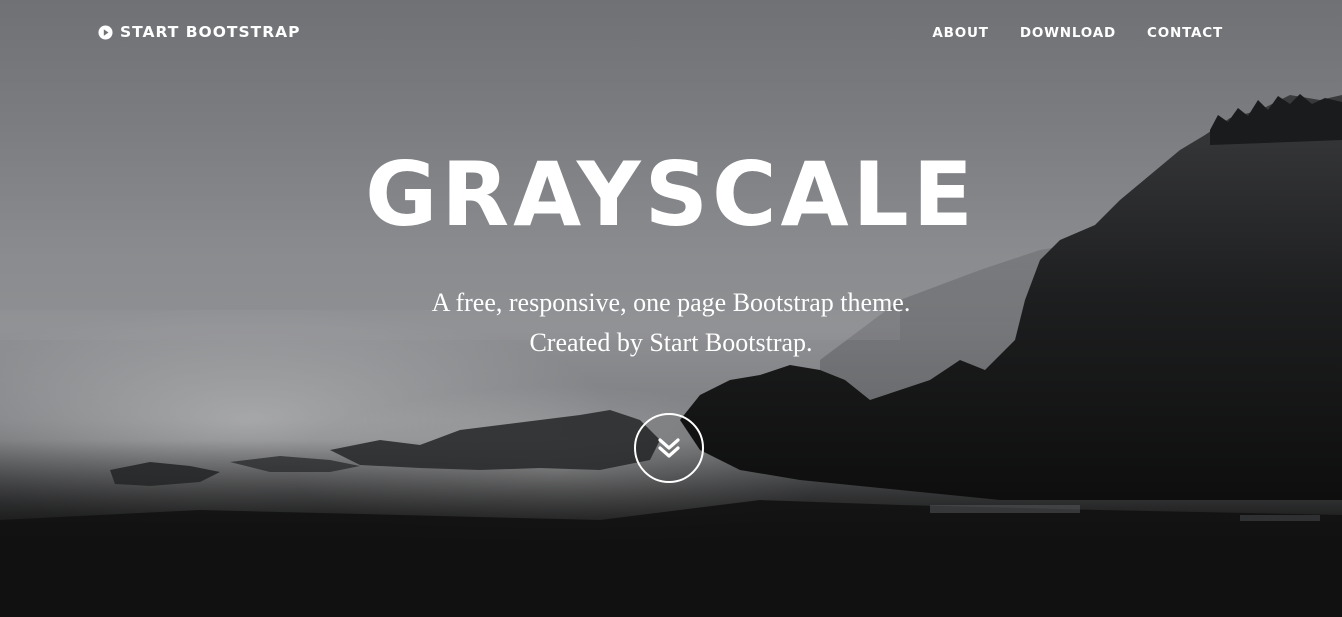 This screenshot has height=617, width=1342. Describe the element at coordinates (671, 32) in the screenshot. I see `navbar: START BOOTSTRAP ABOUT DOWNLOAD CONTACT` at that location.